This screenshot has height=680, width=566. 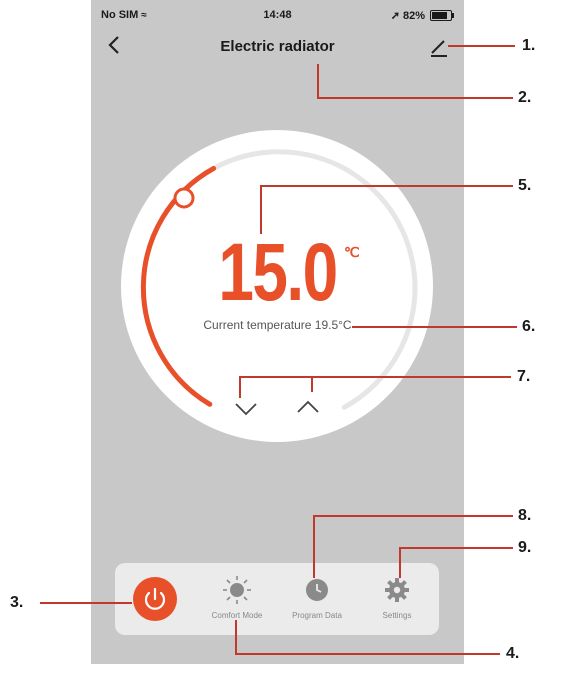 What do you see at coordinates (525, 515) in the screenshot?
I see `callout-label-8: 8.` at bounding box center [525, 515].